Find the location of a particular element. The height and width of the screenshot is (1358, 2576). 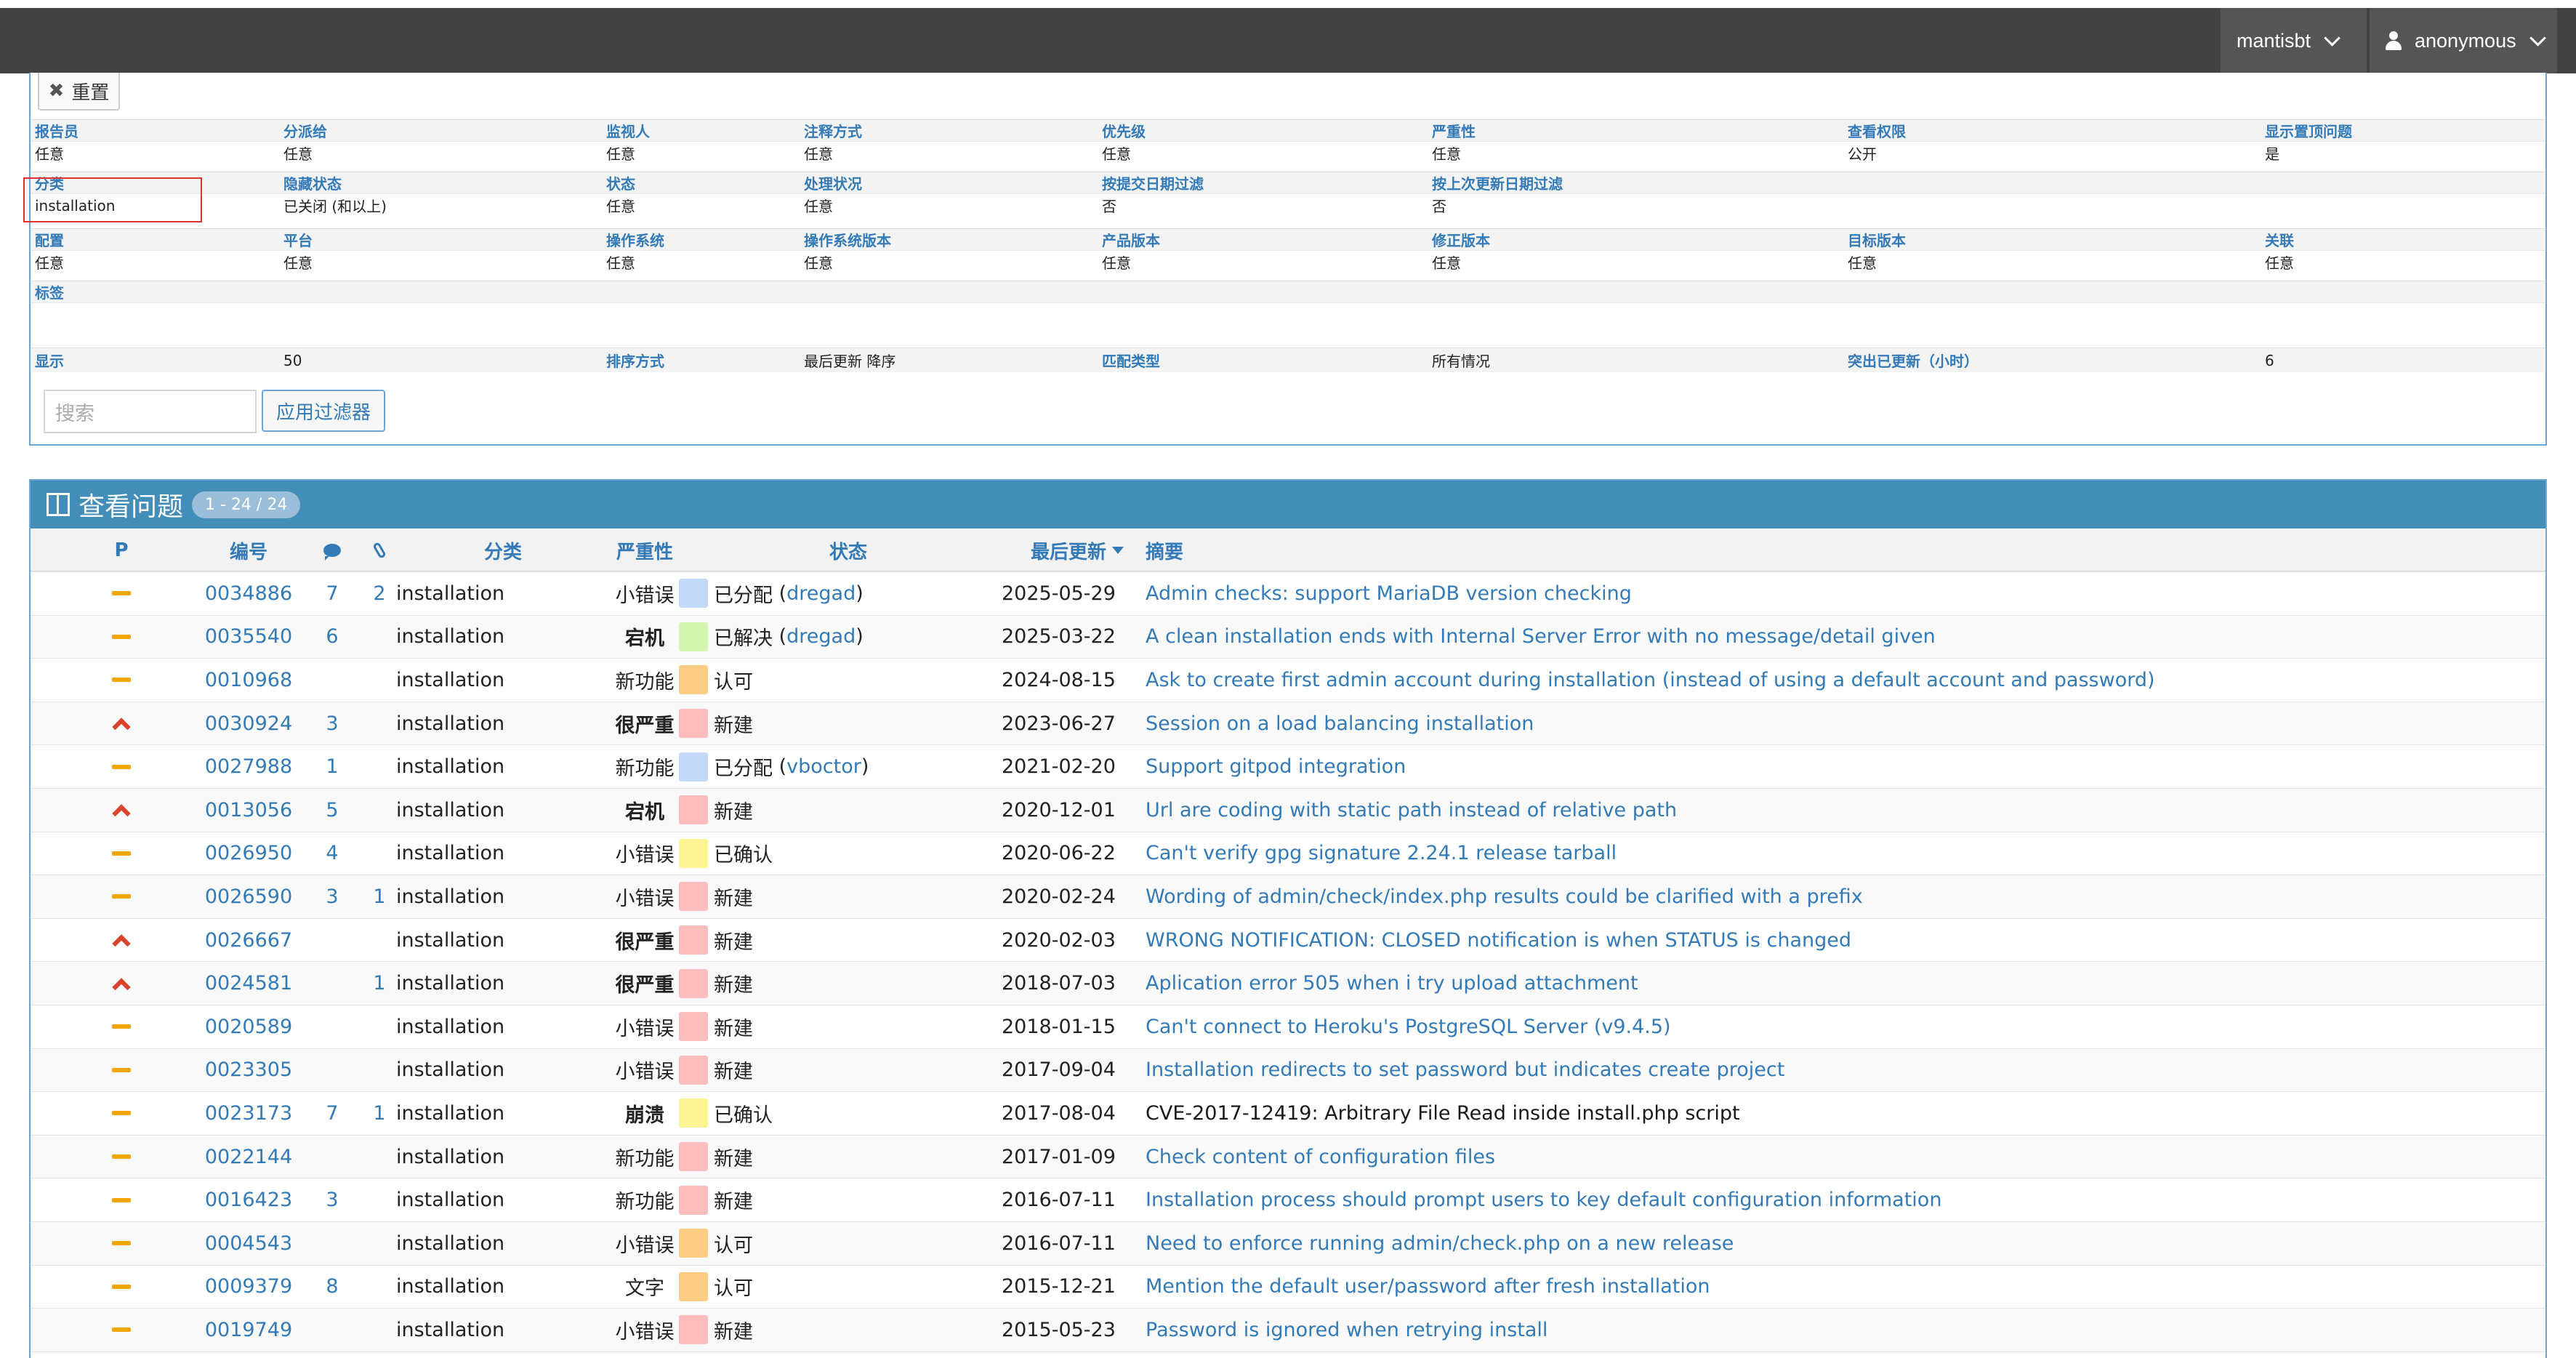

summary-link: Check content of configuration files is located at coordinates (1836, 1157).